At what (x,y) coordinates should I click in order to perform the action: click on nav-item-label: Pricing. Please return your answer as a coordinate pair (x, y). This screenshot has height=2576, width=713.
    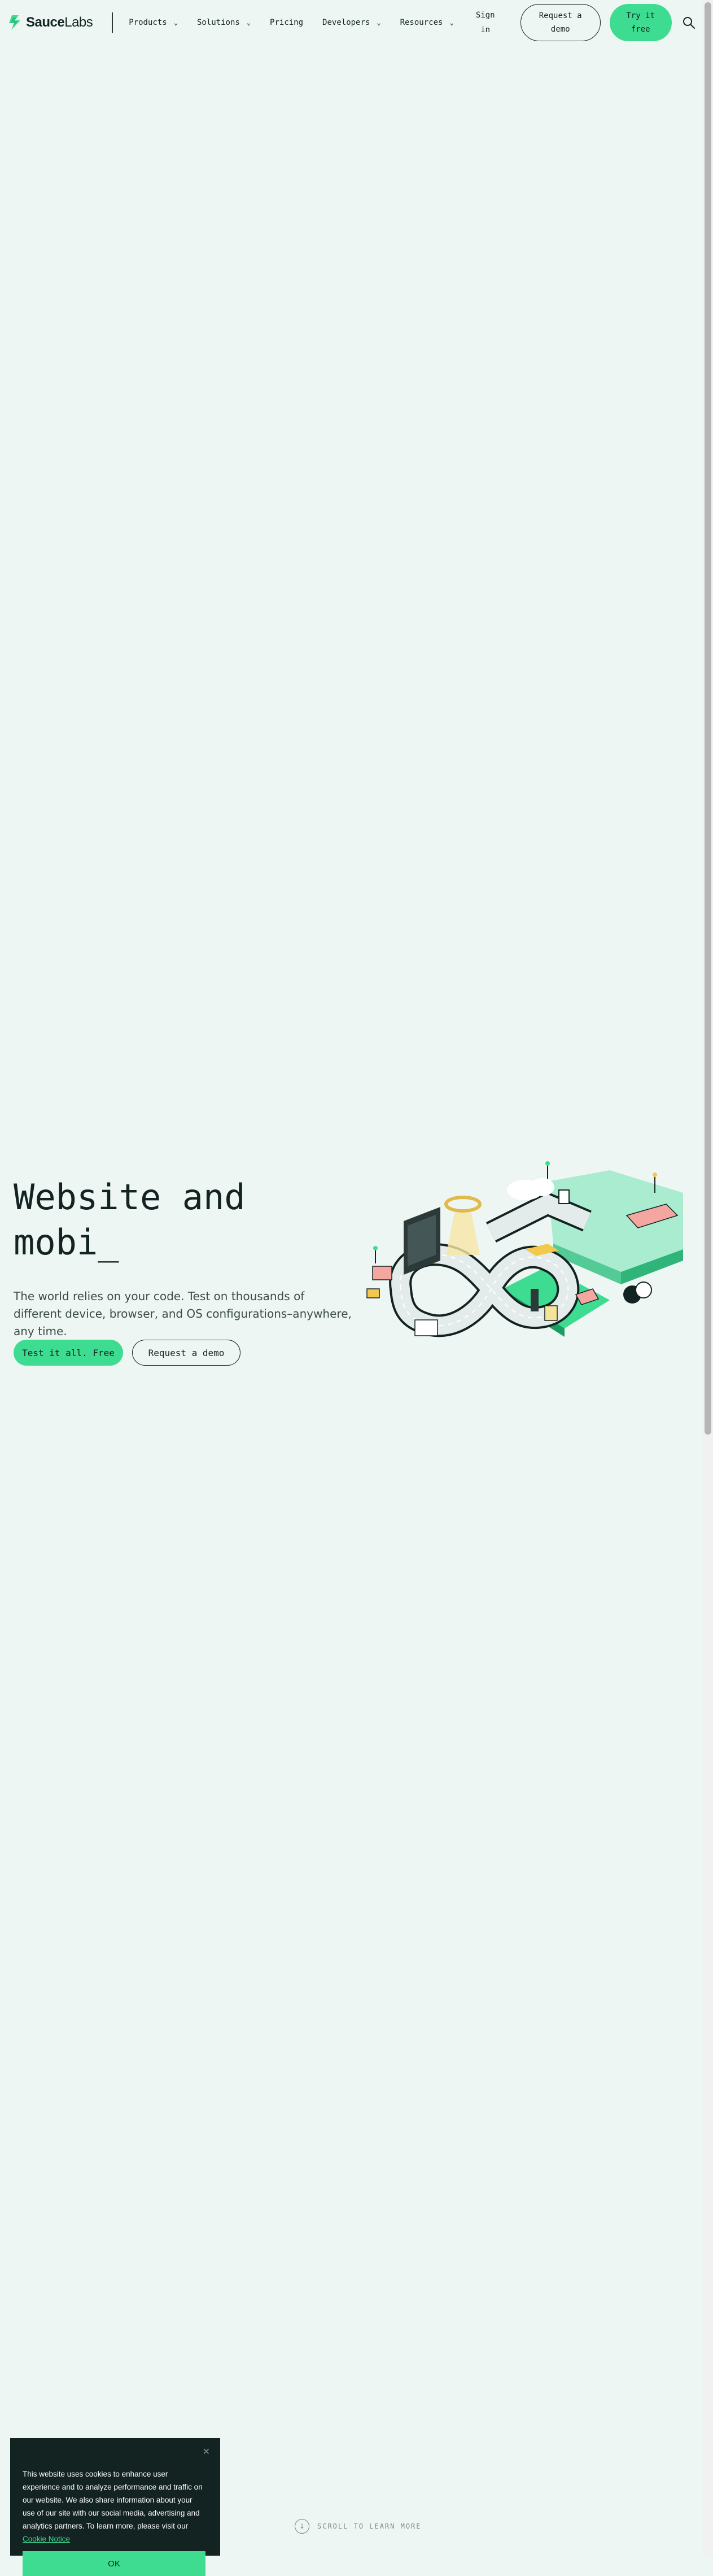
    Looking at the image, I should click on (287, 22).